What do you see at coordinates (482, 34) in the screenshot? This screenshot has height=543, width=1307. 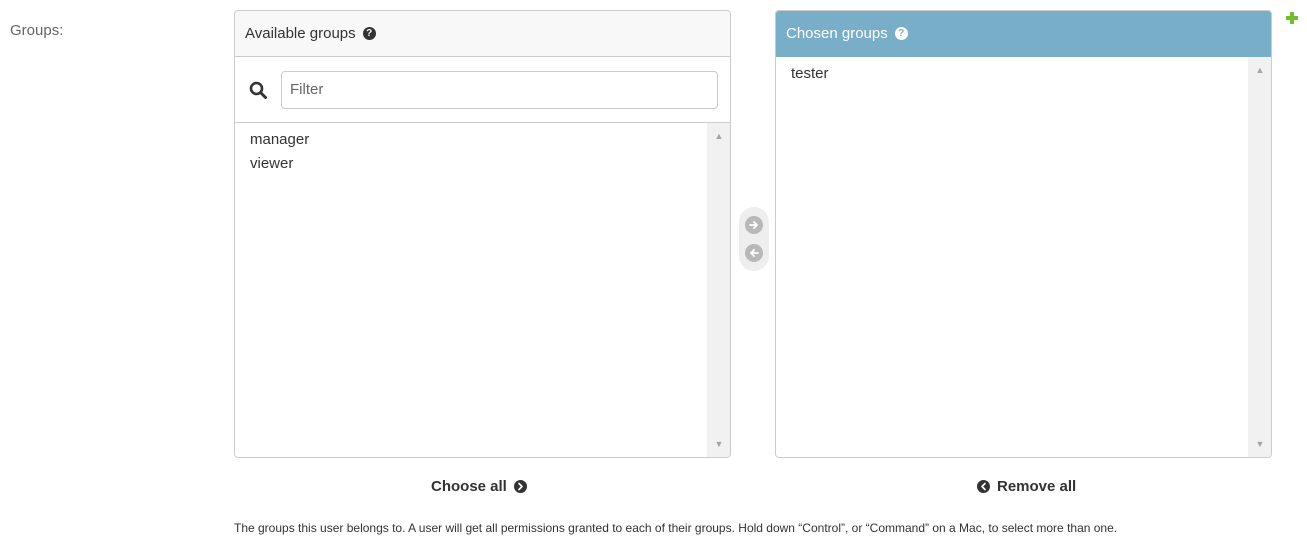 I see `available-groups-header: Available groups ?` at bounding box center [482, 34].